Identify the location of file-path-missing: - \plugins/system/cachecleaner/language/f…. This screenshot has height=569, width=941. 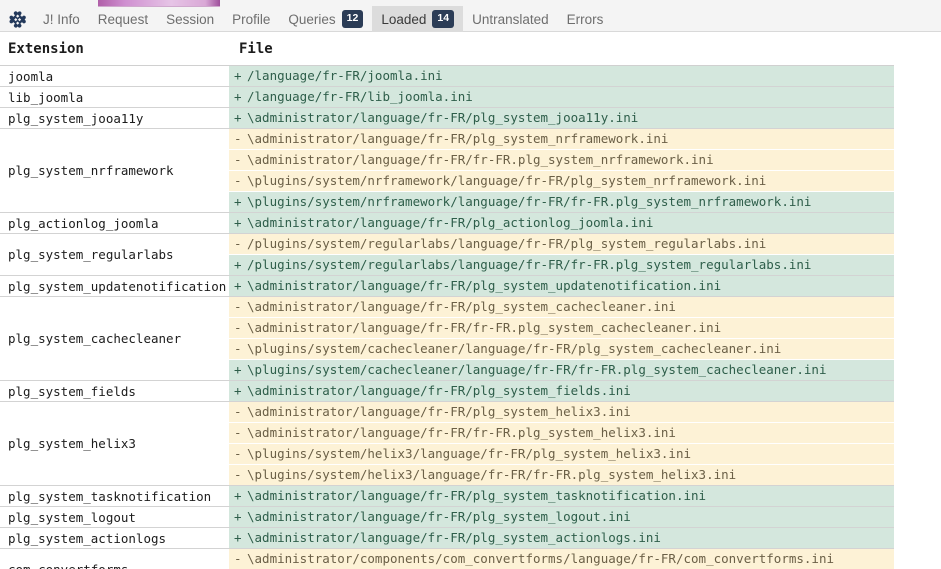
(561, 348).